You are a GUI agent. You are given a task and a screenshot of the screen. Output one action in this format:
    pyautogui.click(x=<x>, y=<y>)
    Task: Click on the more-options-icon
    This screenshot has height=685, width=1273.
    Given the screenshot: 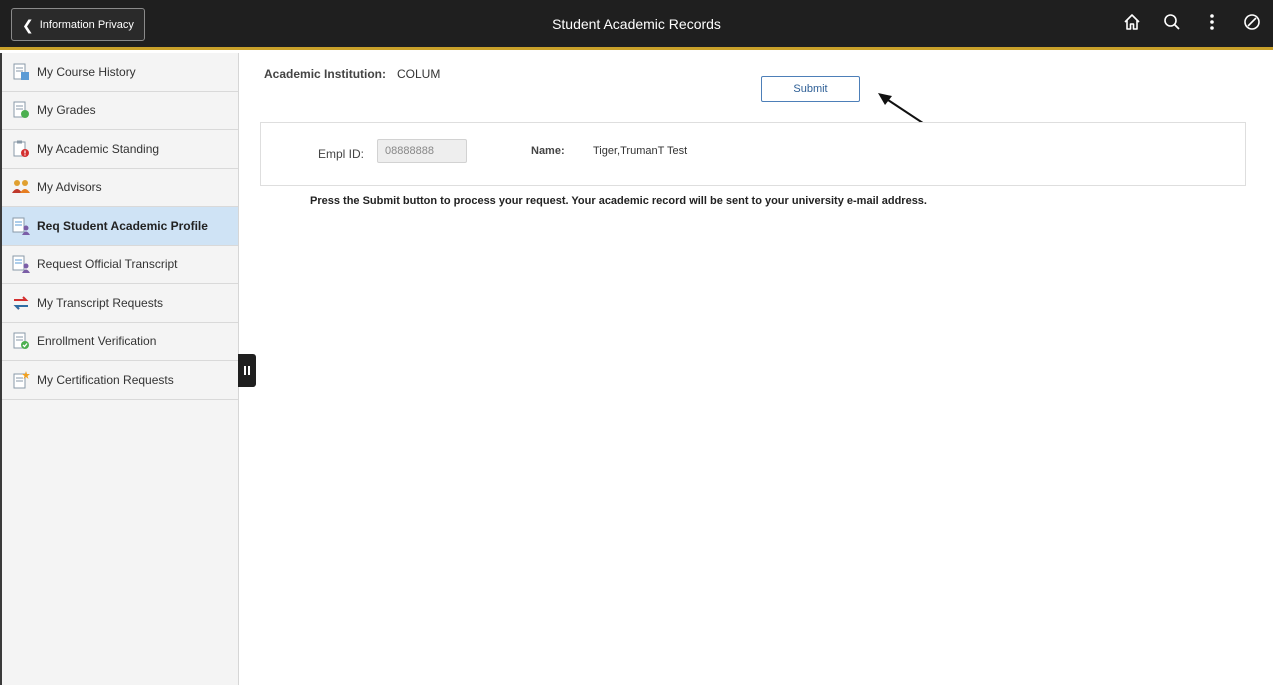 What is the action you would take?
    pyautogui.click(x=1212, y=22)
    